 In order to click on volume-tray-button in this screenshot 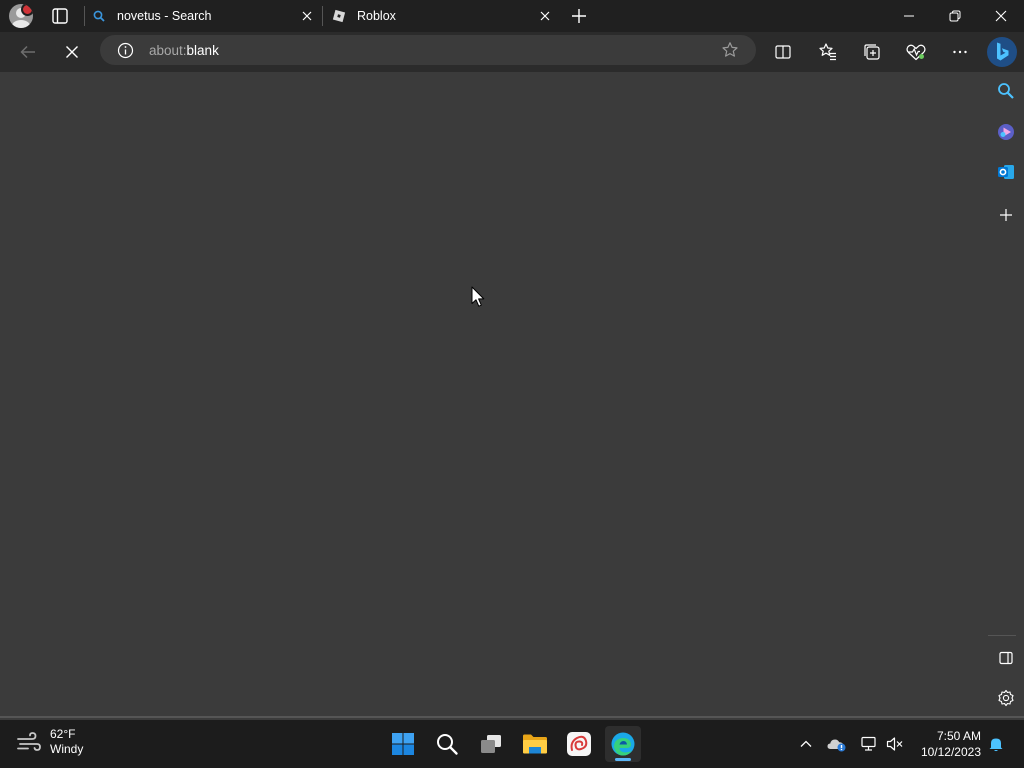, I will do `click(895, 744)`.